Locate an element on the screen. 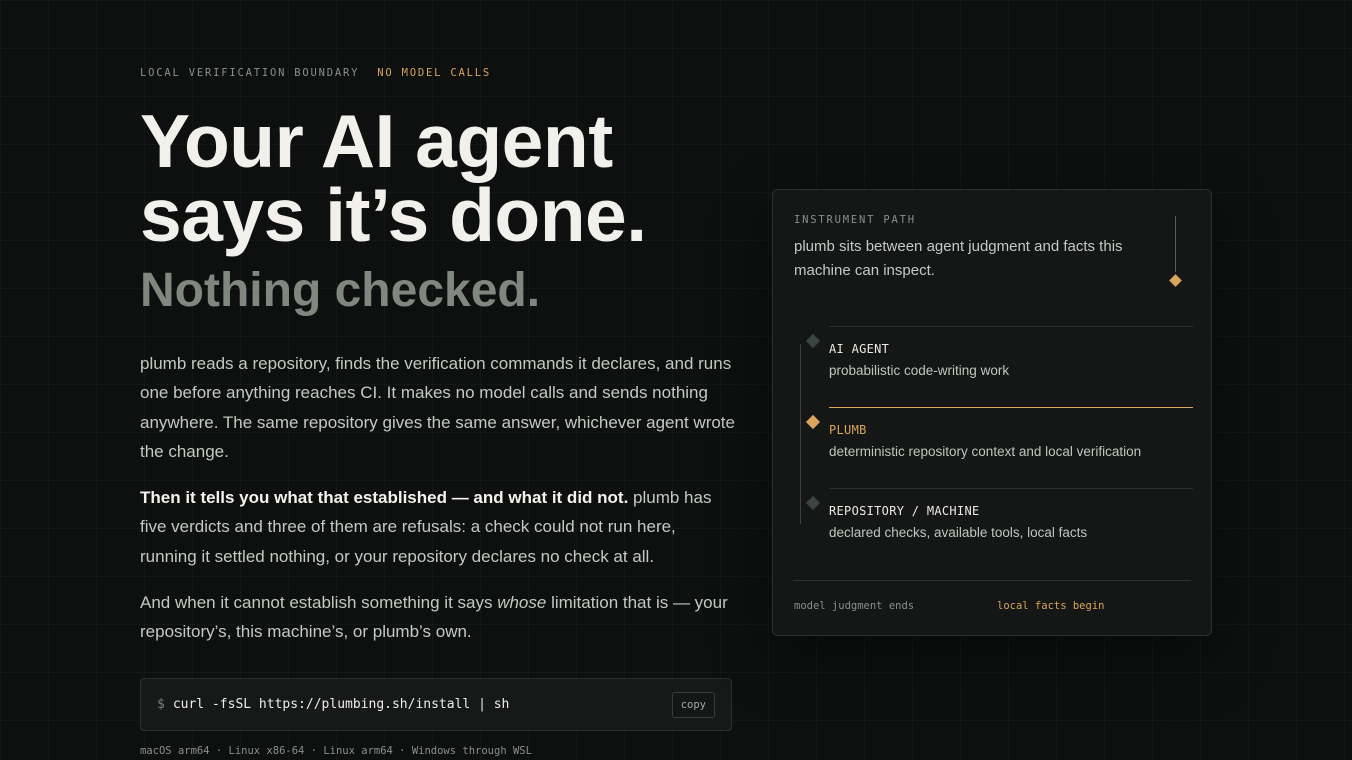 The width and height of the screenshot is (1352, 760). subhead: Nothing checked. is located at coordinates (340, 290).